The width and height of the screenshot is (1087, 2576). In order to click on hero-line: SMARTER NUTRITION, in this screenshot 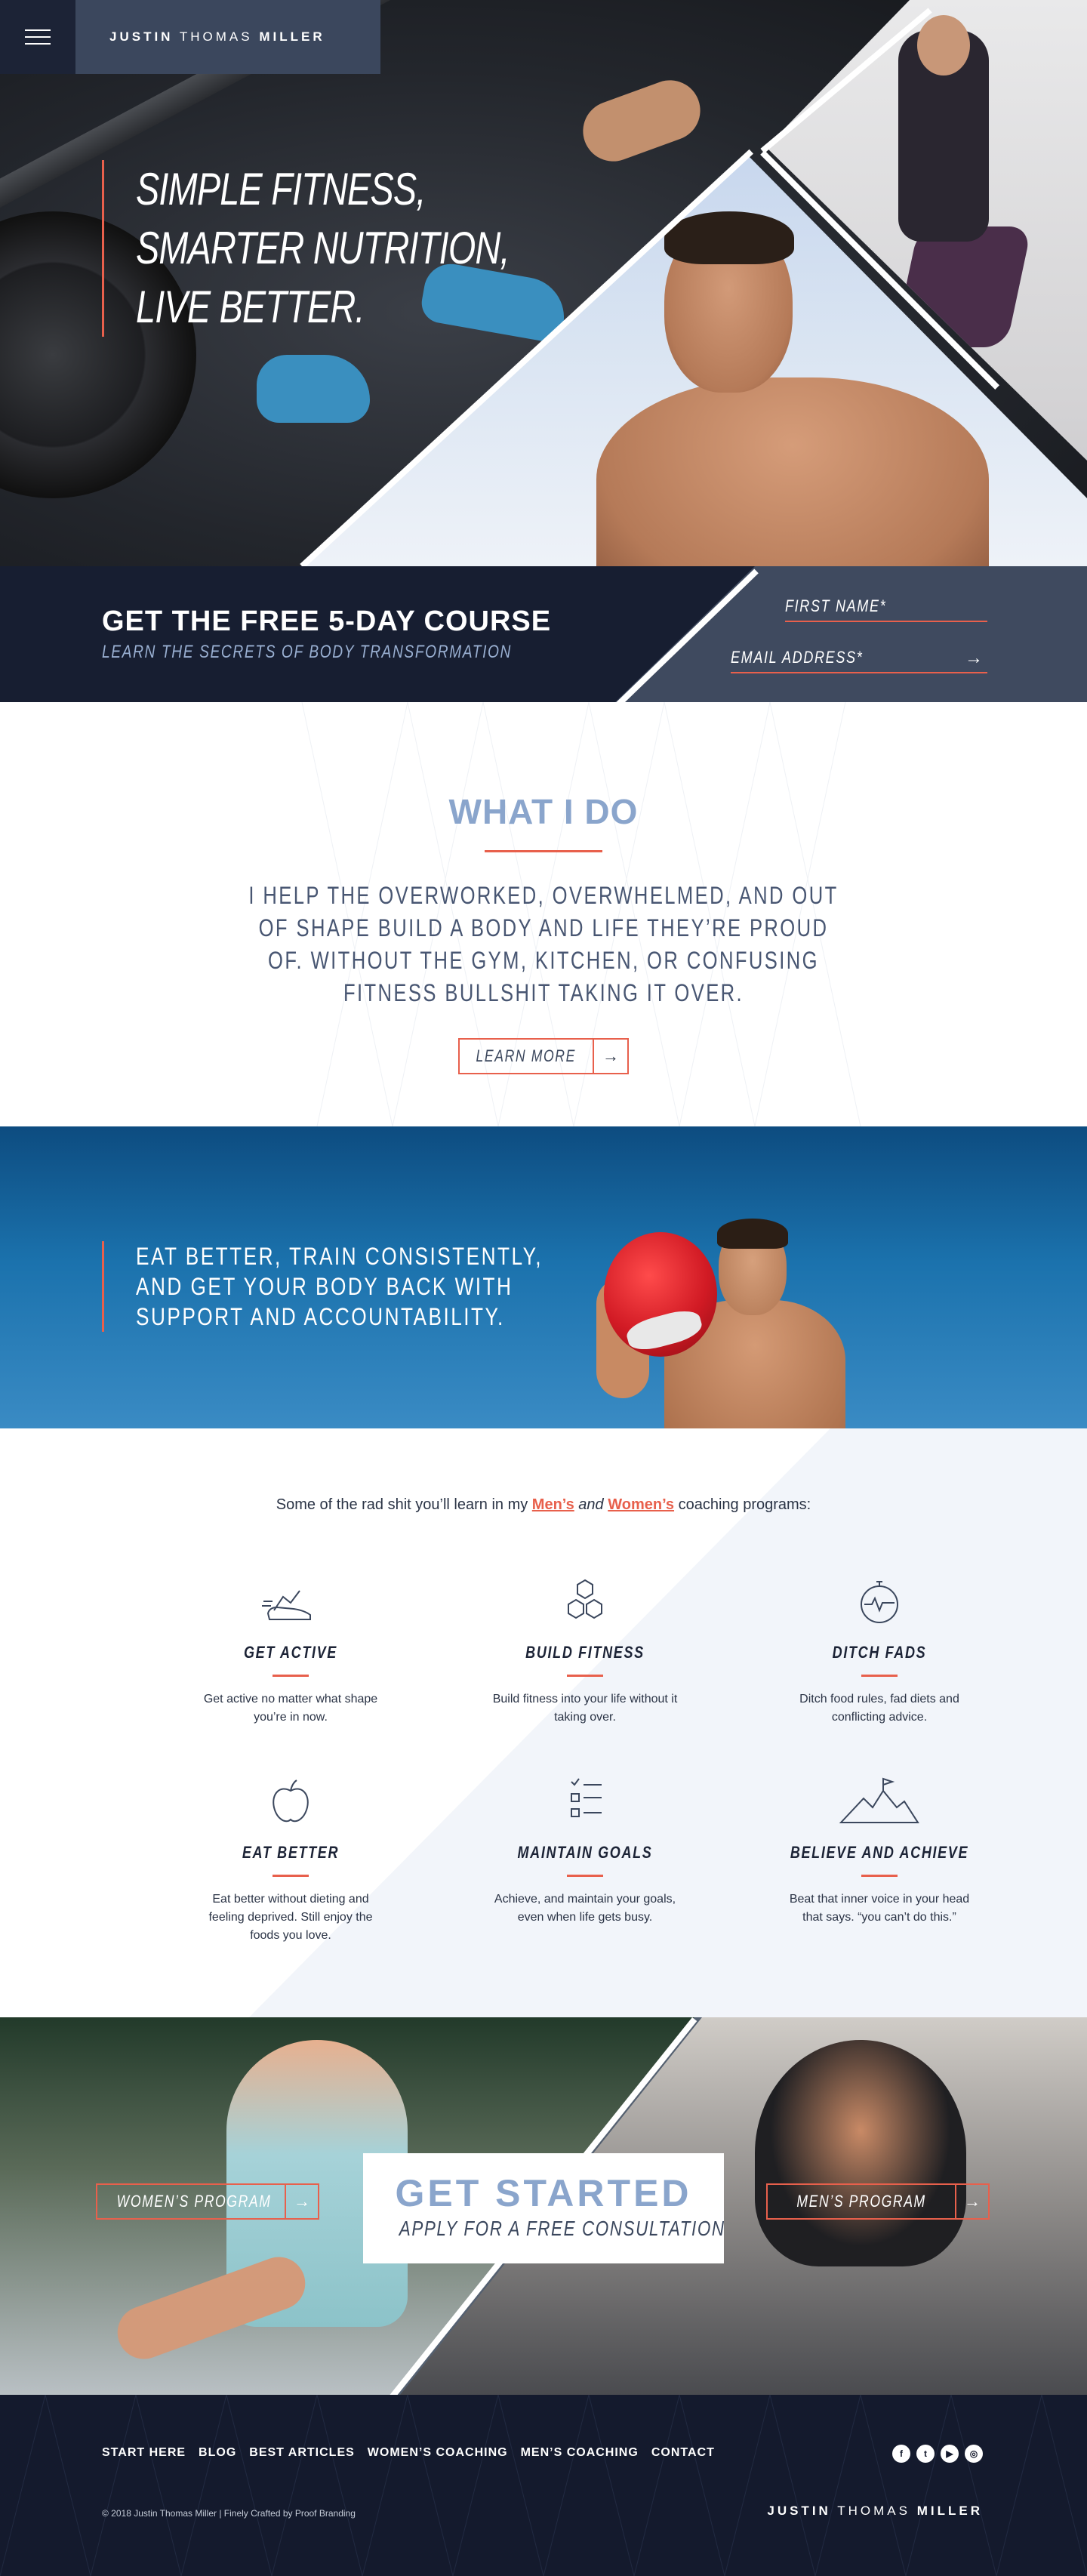, I will do `click(323, 248)`.